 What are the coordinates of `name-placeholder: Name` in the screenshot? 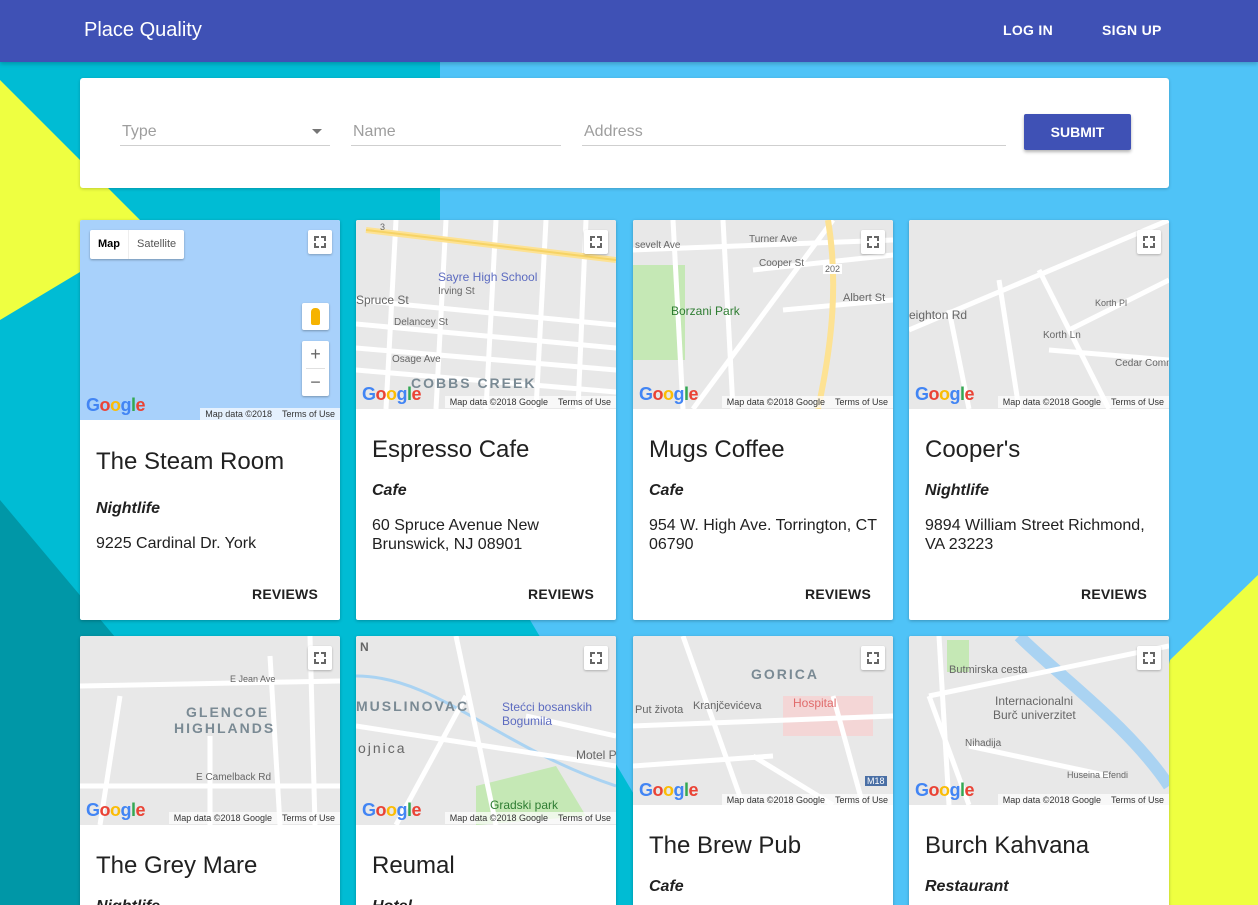 It's located at (374, 131).